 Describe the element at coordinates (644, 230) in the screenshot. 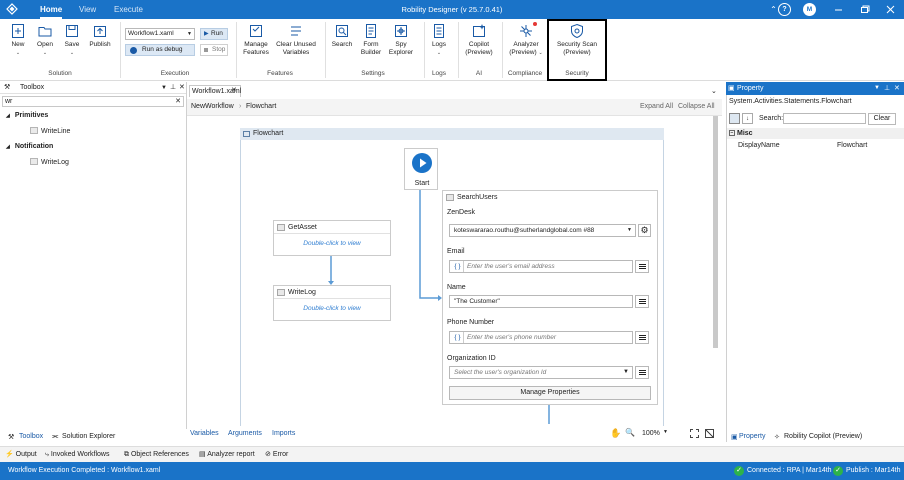

I see `settings-gear-icon: ⚙` at that location.